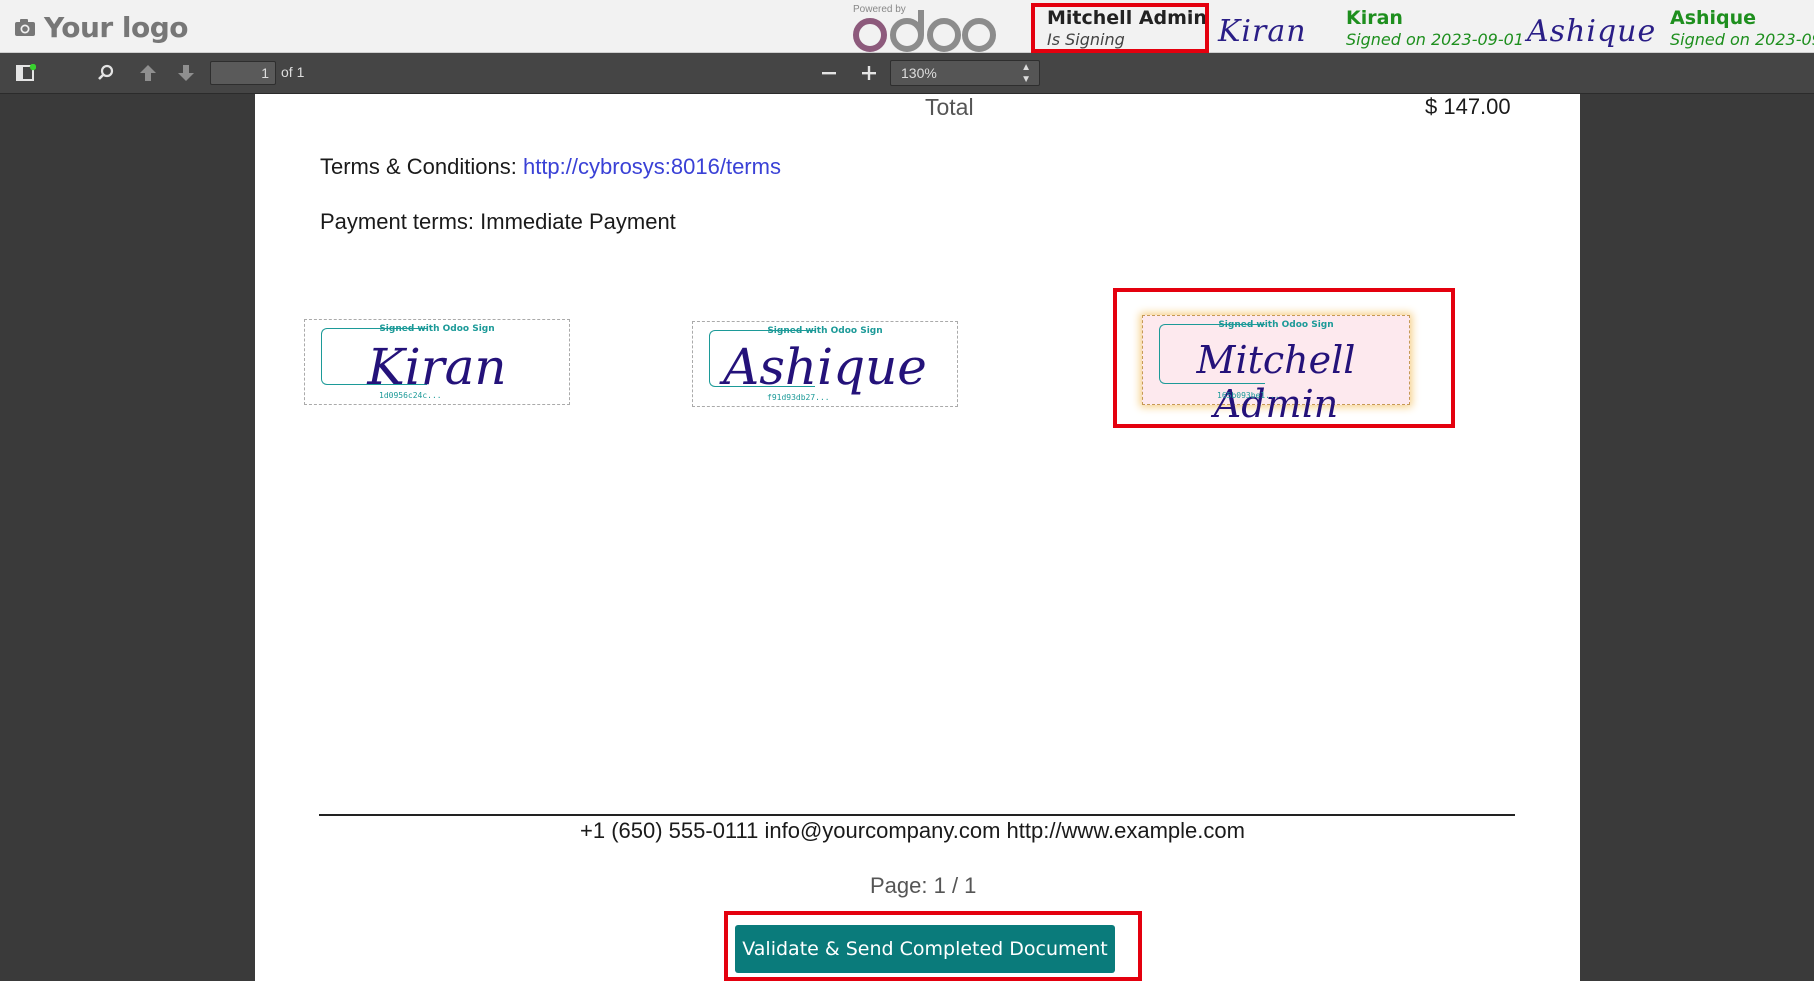  I want to click on page-number-input: 1, so click(243, 73).